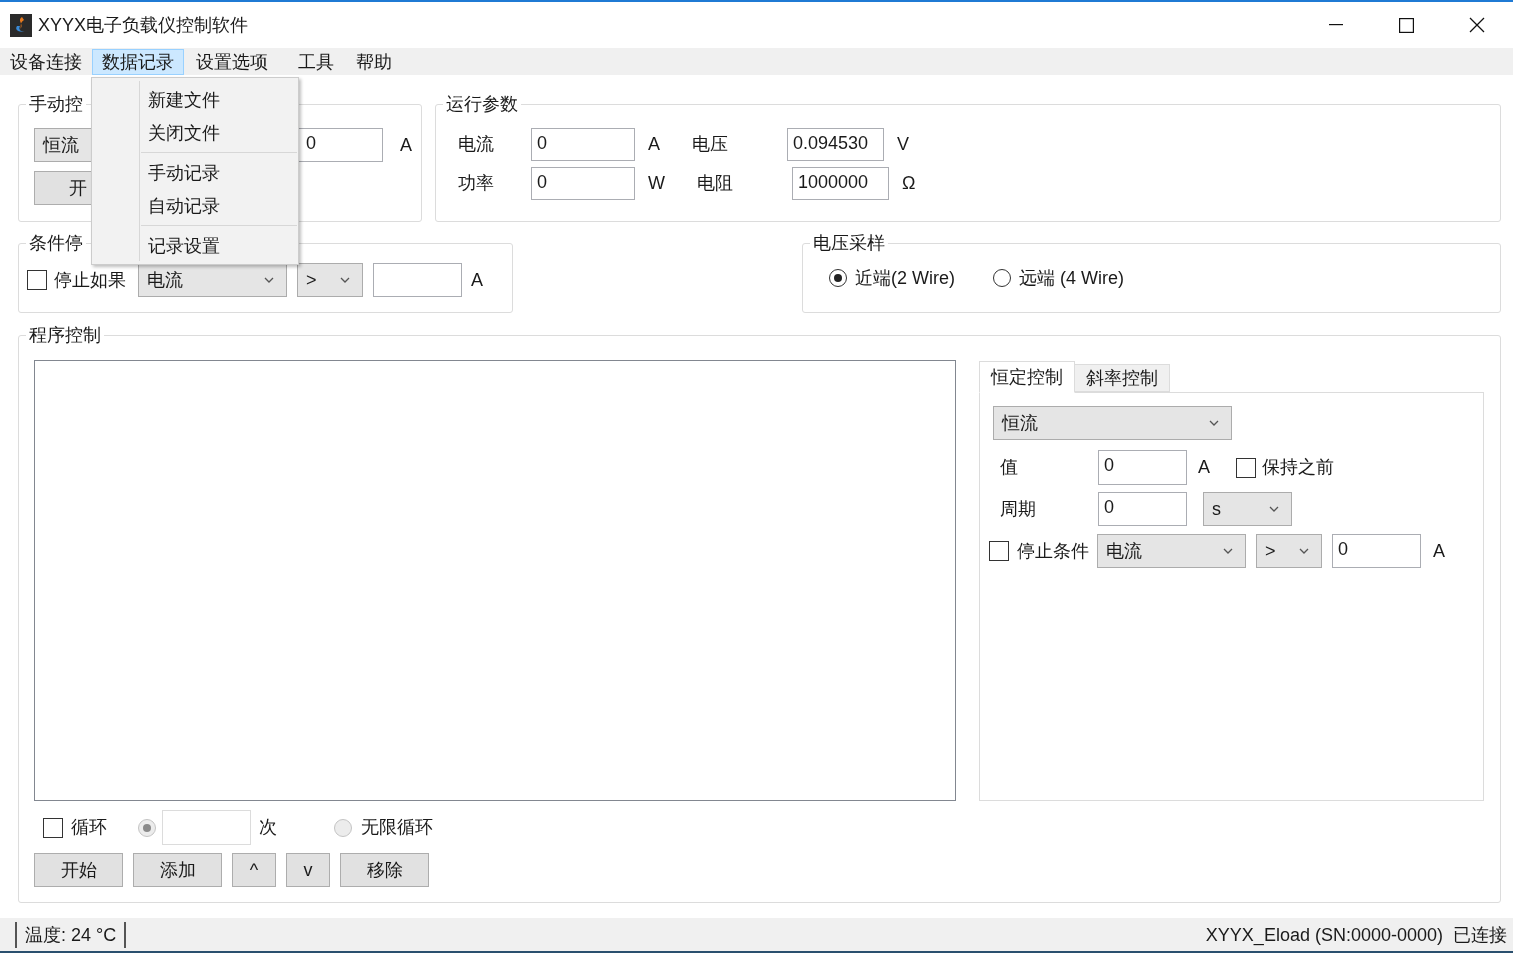  Describe the element at coordinates (656, 183) in the screenshot. I see `unit-label: W` at that location.